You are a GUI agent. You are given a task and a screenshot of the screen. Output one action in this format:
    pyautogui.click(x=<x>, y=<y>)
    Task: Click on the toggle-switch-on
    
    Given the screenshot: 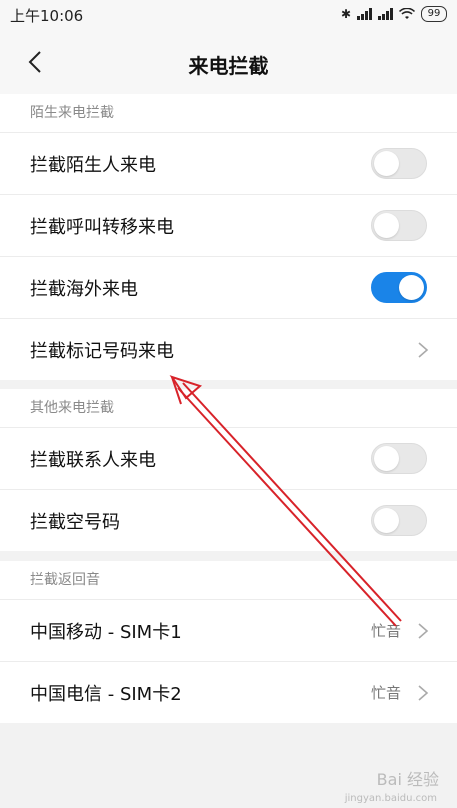 What is the action you would take?
    pyautogui.click(x=399, y=287)
    